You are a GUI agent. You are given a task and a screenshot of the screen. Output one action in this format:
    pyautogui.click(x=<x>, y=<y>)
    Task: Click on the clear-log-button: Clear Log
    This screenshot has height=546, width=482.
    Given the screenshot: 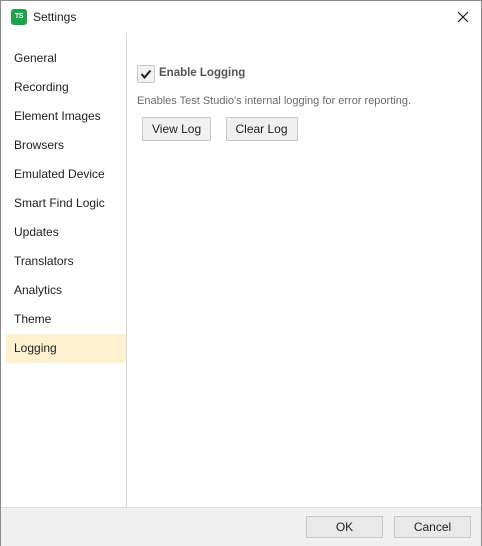 What is the action you would take?
    pyautogui.click(x=261, y=129)
    